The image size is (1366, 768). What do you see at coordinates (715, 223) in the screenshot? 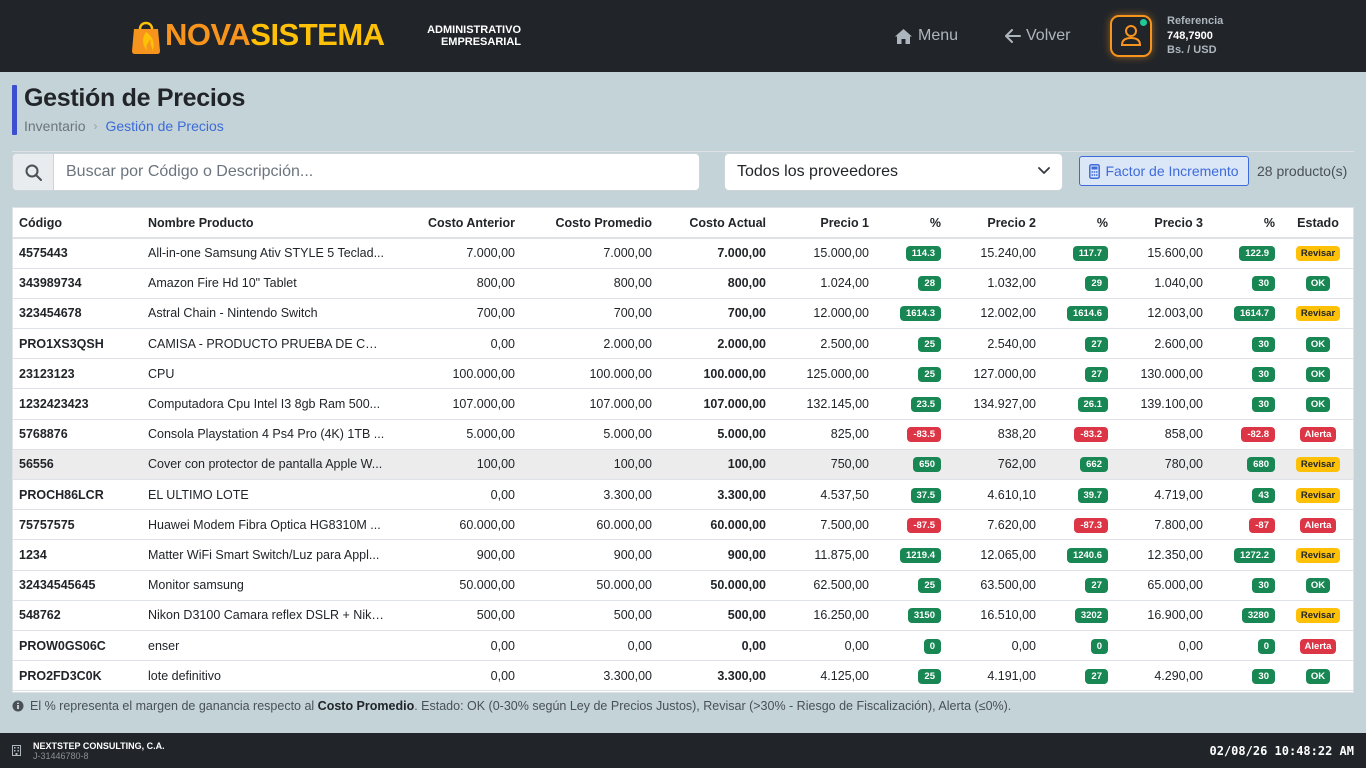
I see `col-header-costo-actual: Costo Actual` at bounding box center [715, 223].